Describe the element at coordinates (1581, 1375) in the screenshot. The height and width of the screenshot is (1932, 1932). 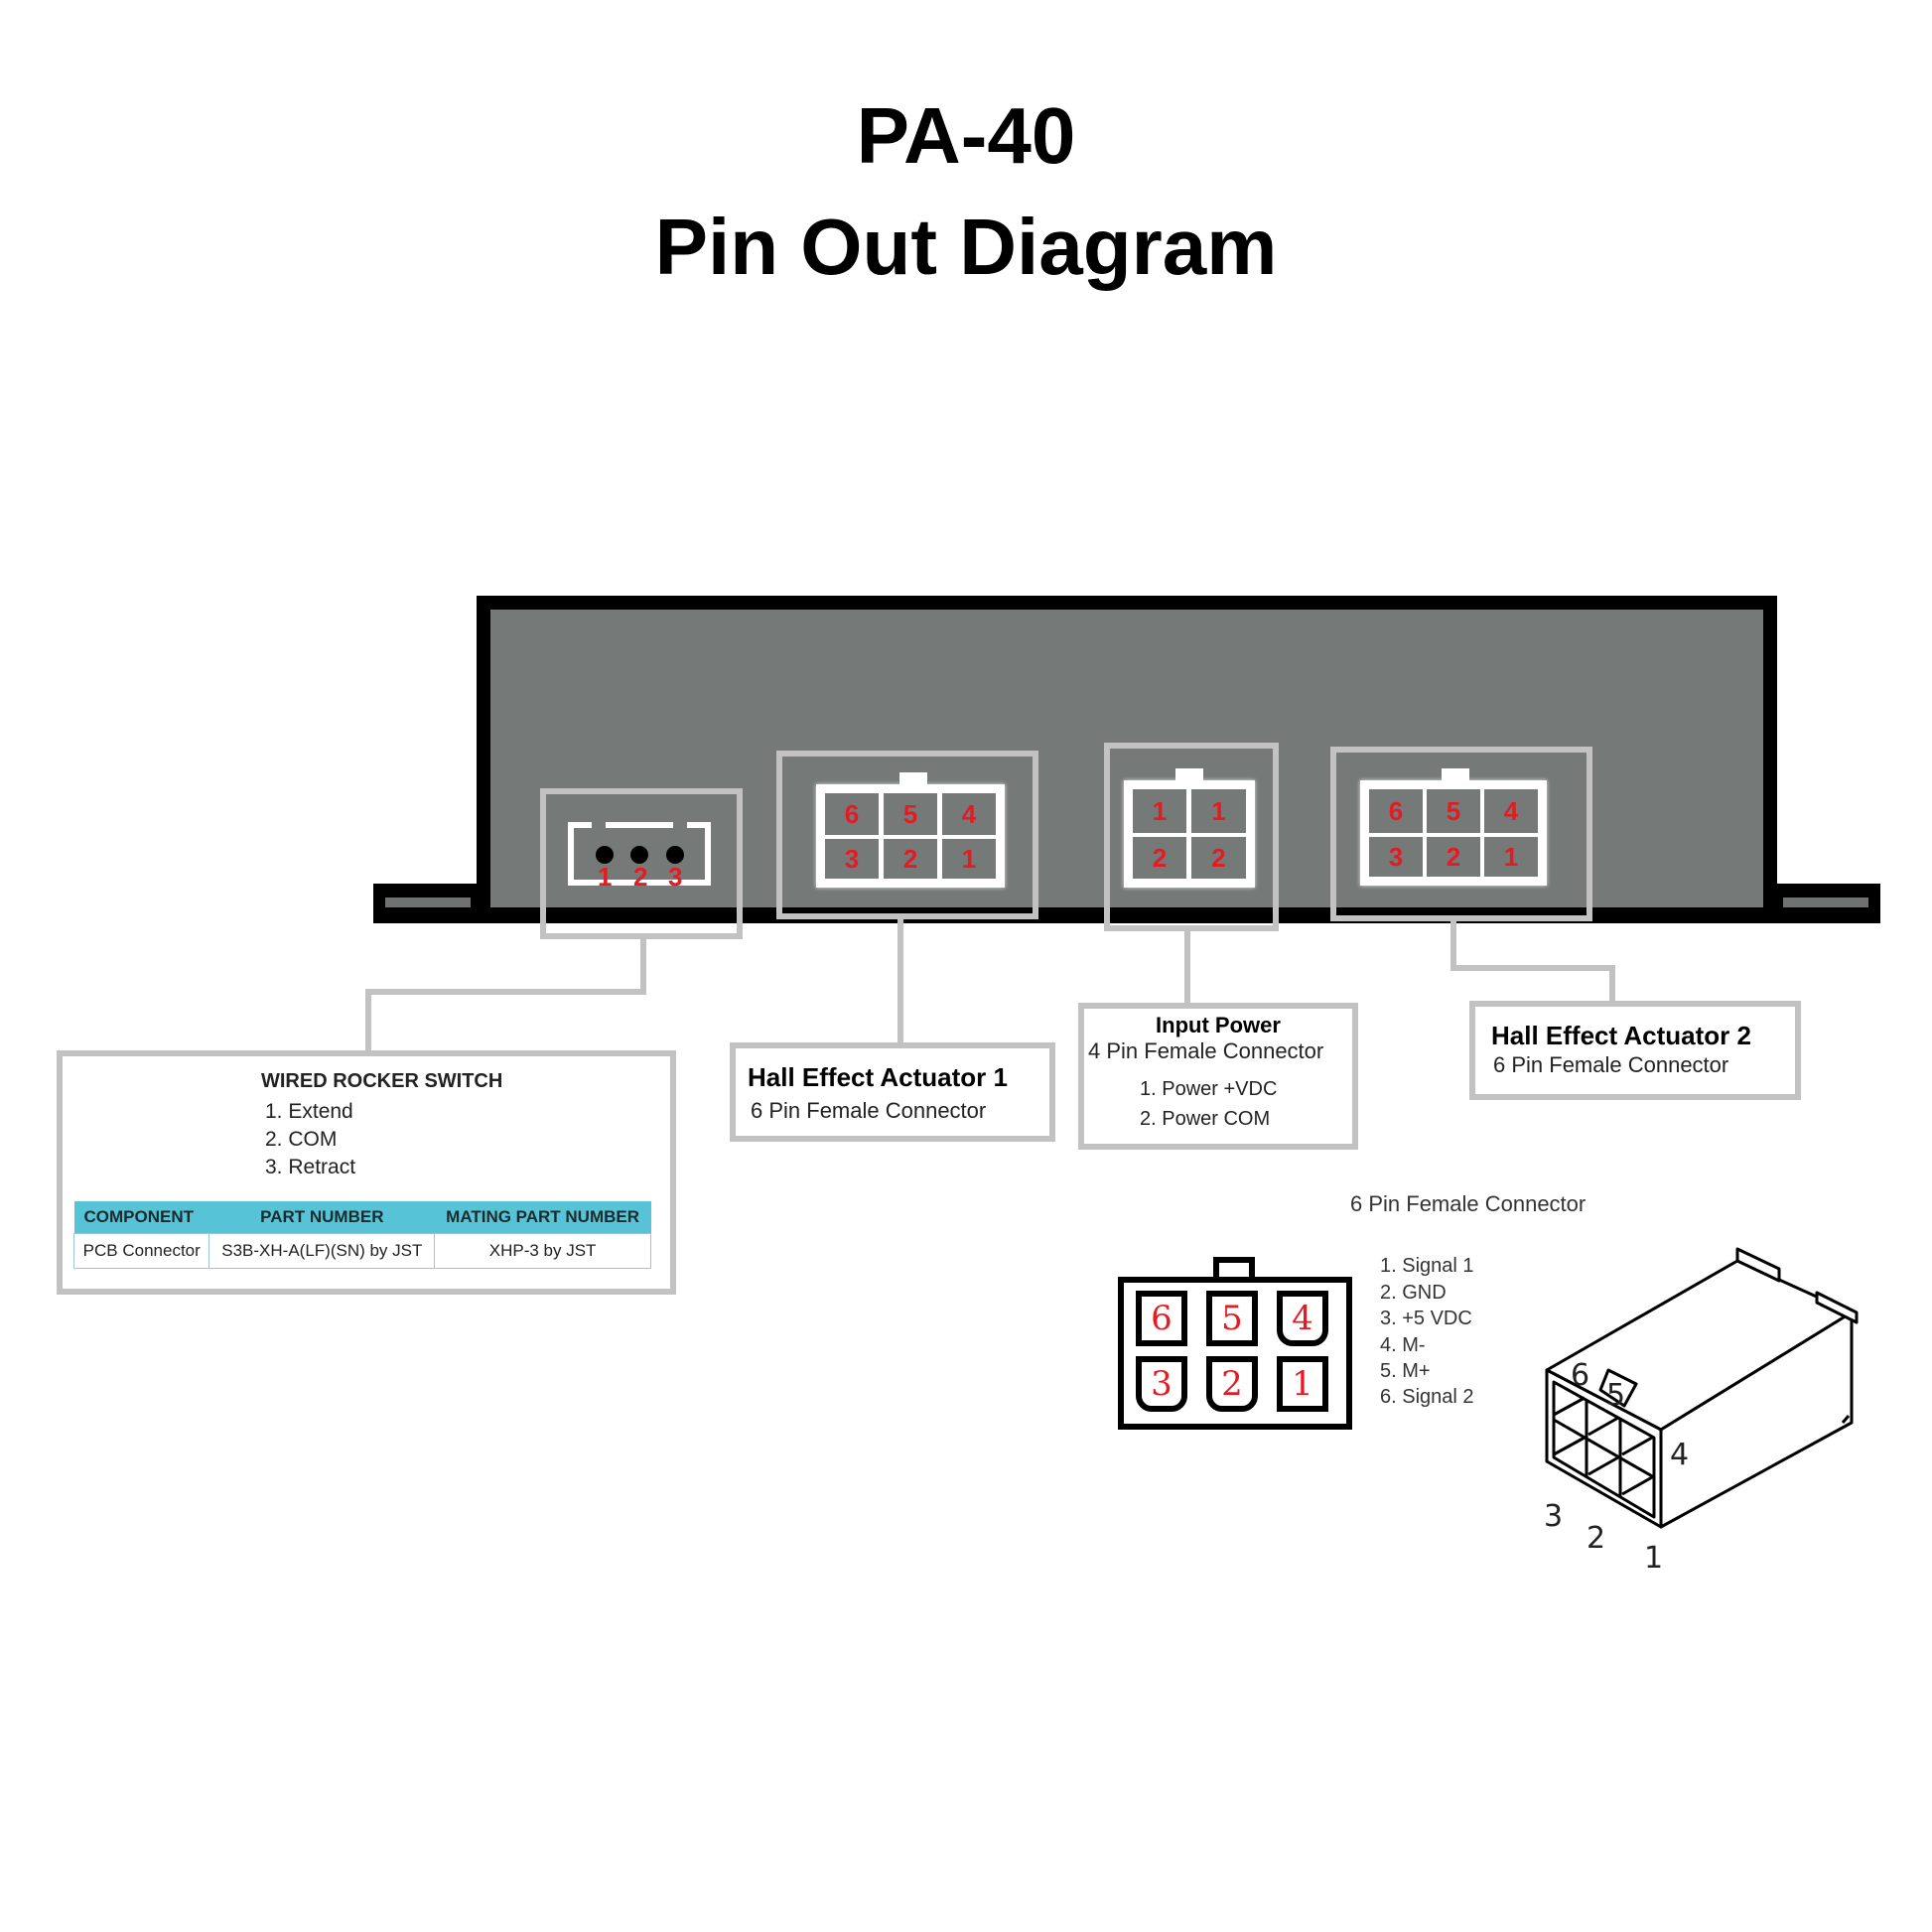
I see `iso-pin-label: 6` at that location.